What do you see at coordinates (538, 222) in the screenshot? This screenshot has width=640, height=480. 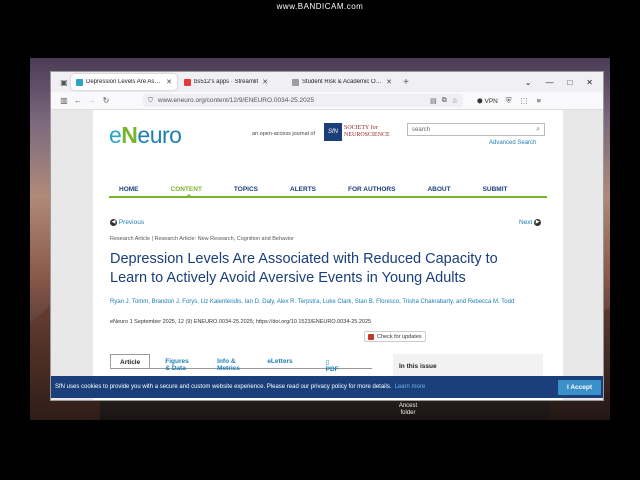 I see `arrow-right-icon: ▶` at bounding box center [538, 222].